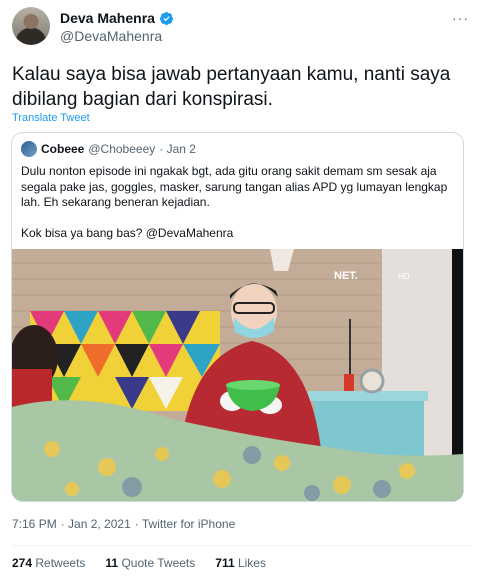 The height and width of the screenshot is (581, 485). I want to click on likes-label: Likes, so click(251, 563).